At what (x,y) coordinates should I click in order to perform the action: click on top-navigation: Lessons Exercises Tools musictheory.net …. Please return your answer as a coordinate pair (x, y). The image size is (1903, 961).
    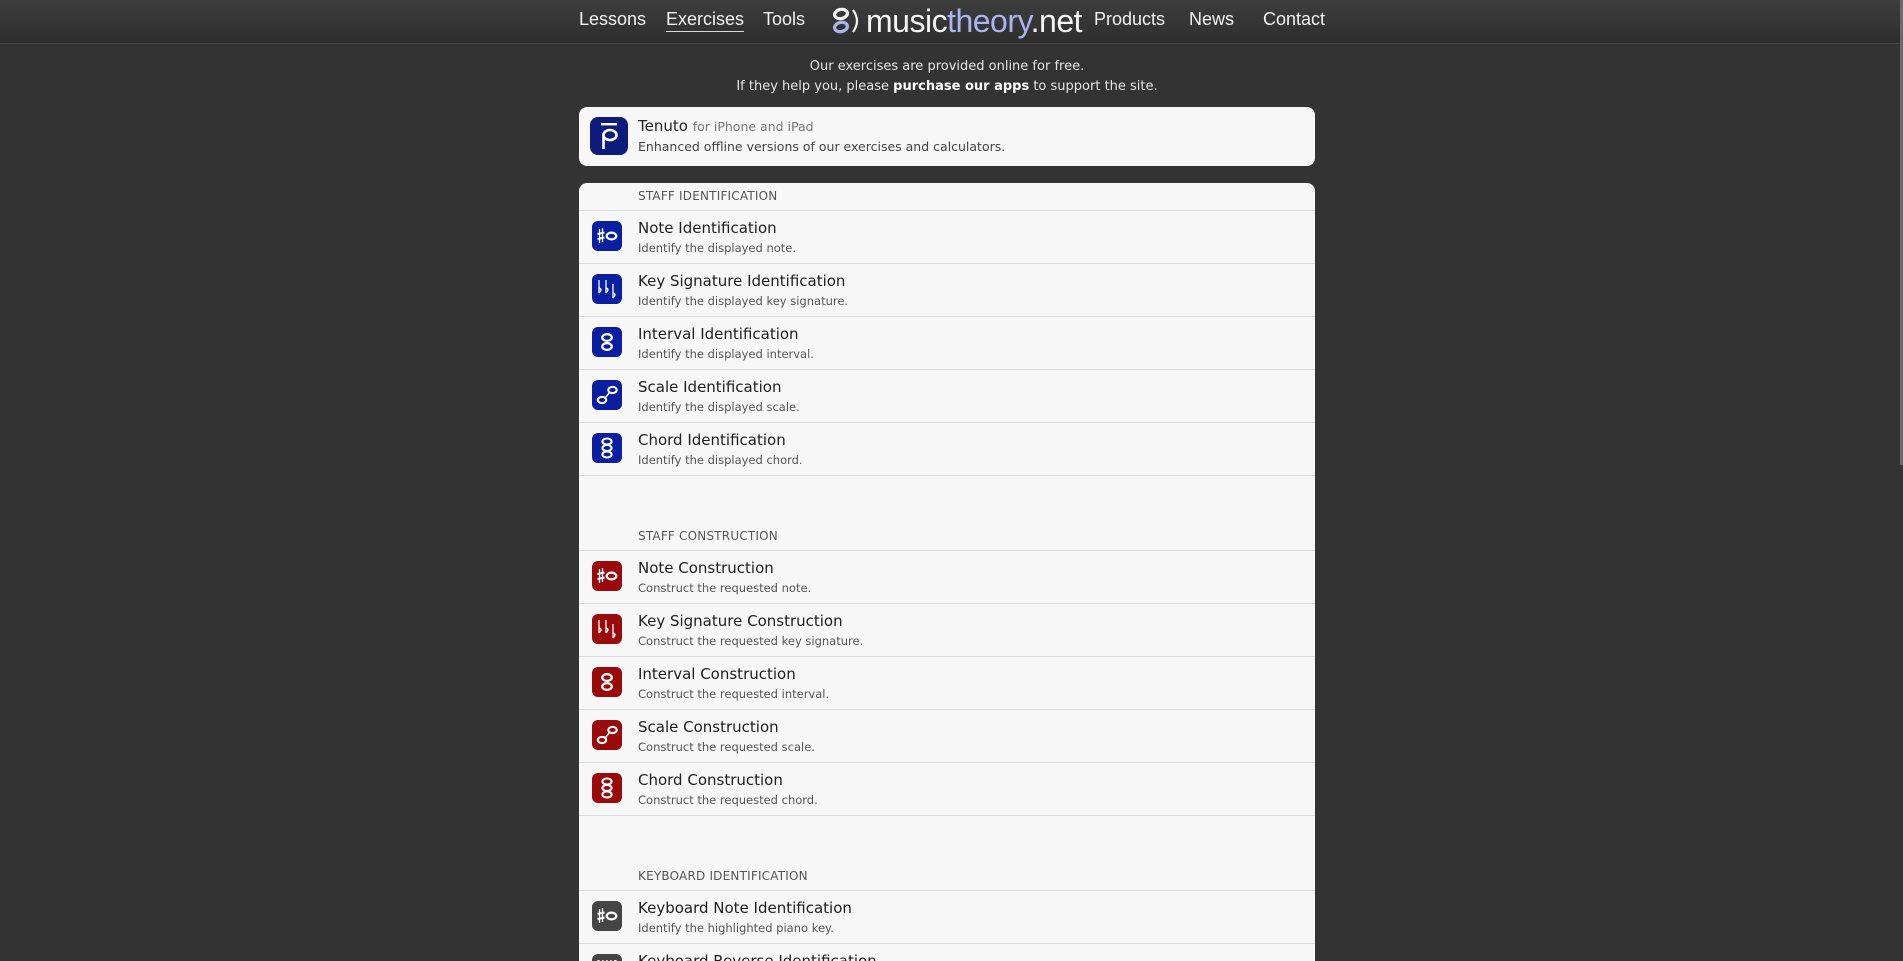
    Looking at the image, I should click on (951, 22).